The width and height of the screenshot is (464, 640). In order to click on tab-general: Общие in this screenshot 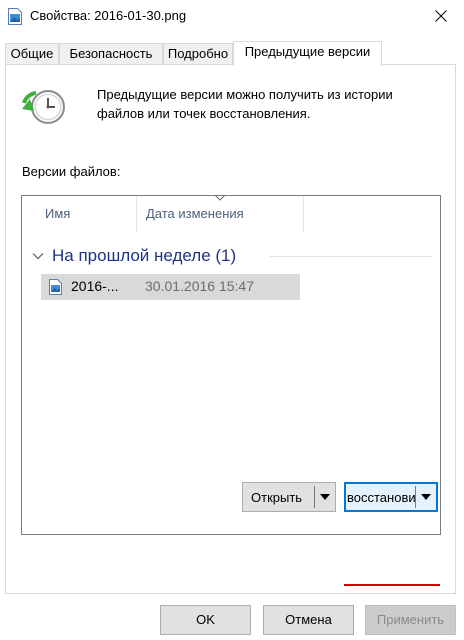, I will do `click(32, 53)`.